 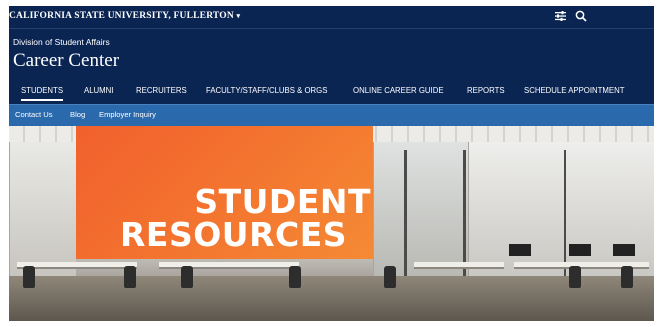 I want to click on sub-nav: Contact Us Blog Employer Inquiry, so click(x=331, y=115).